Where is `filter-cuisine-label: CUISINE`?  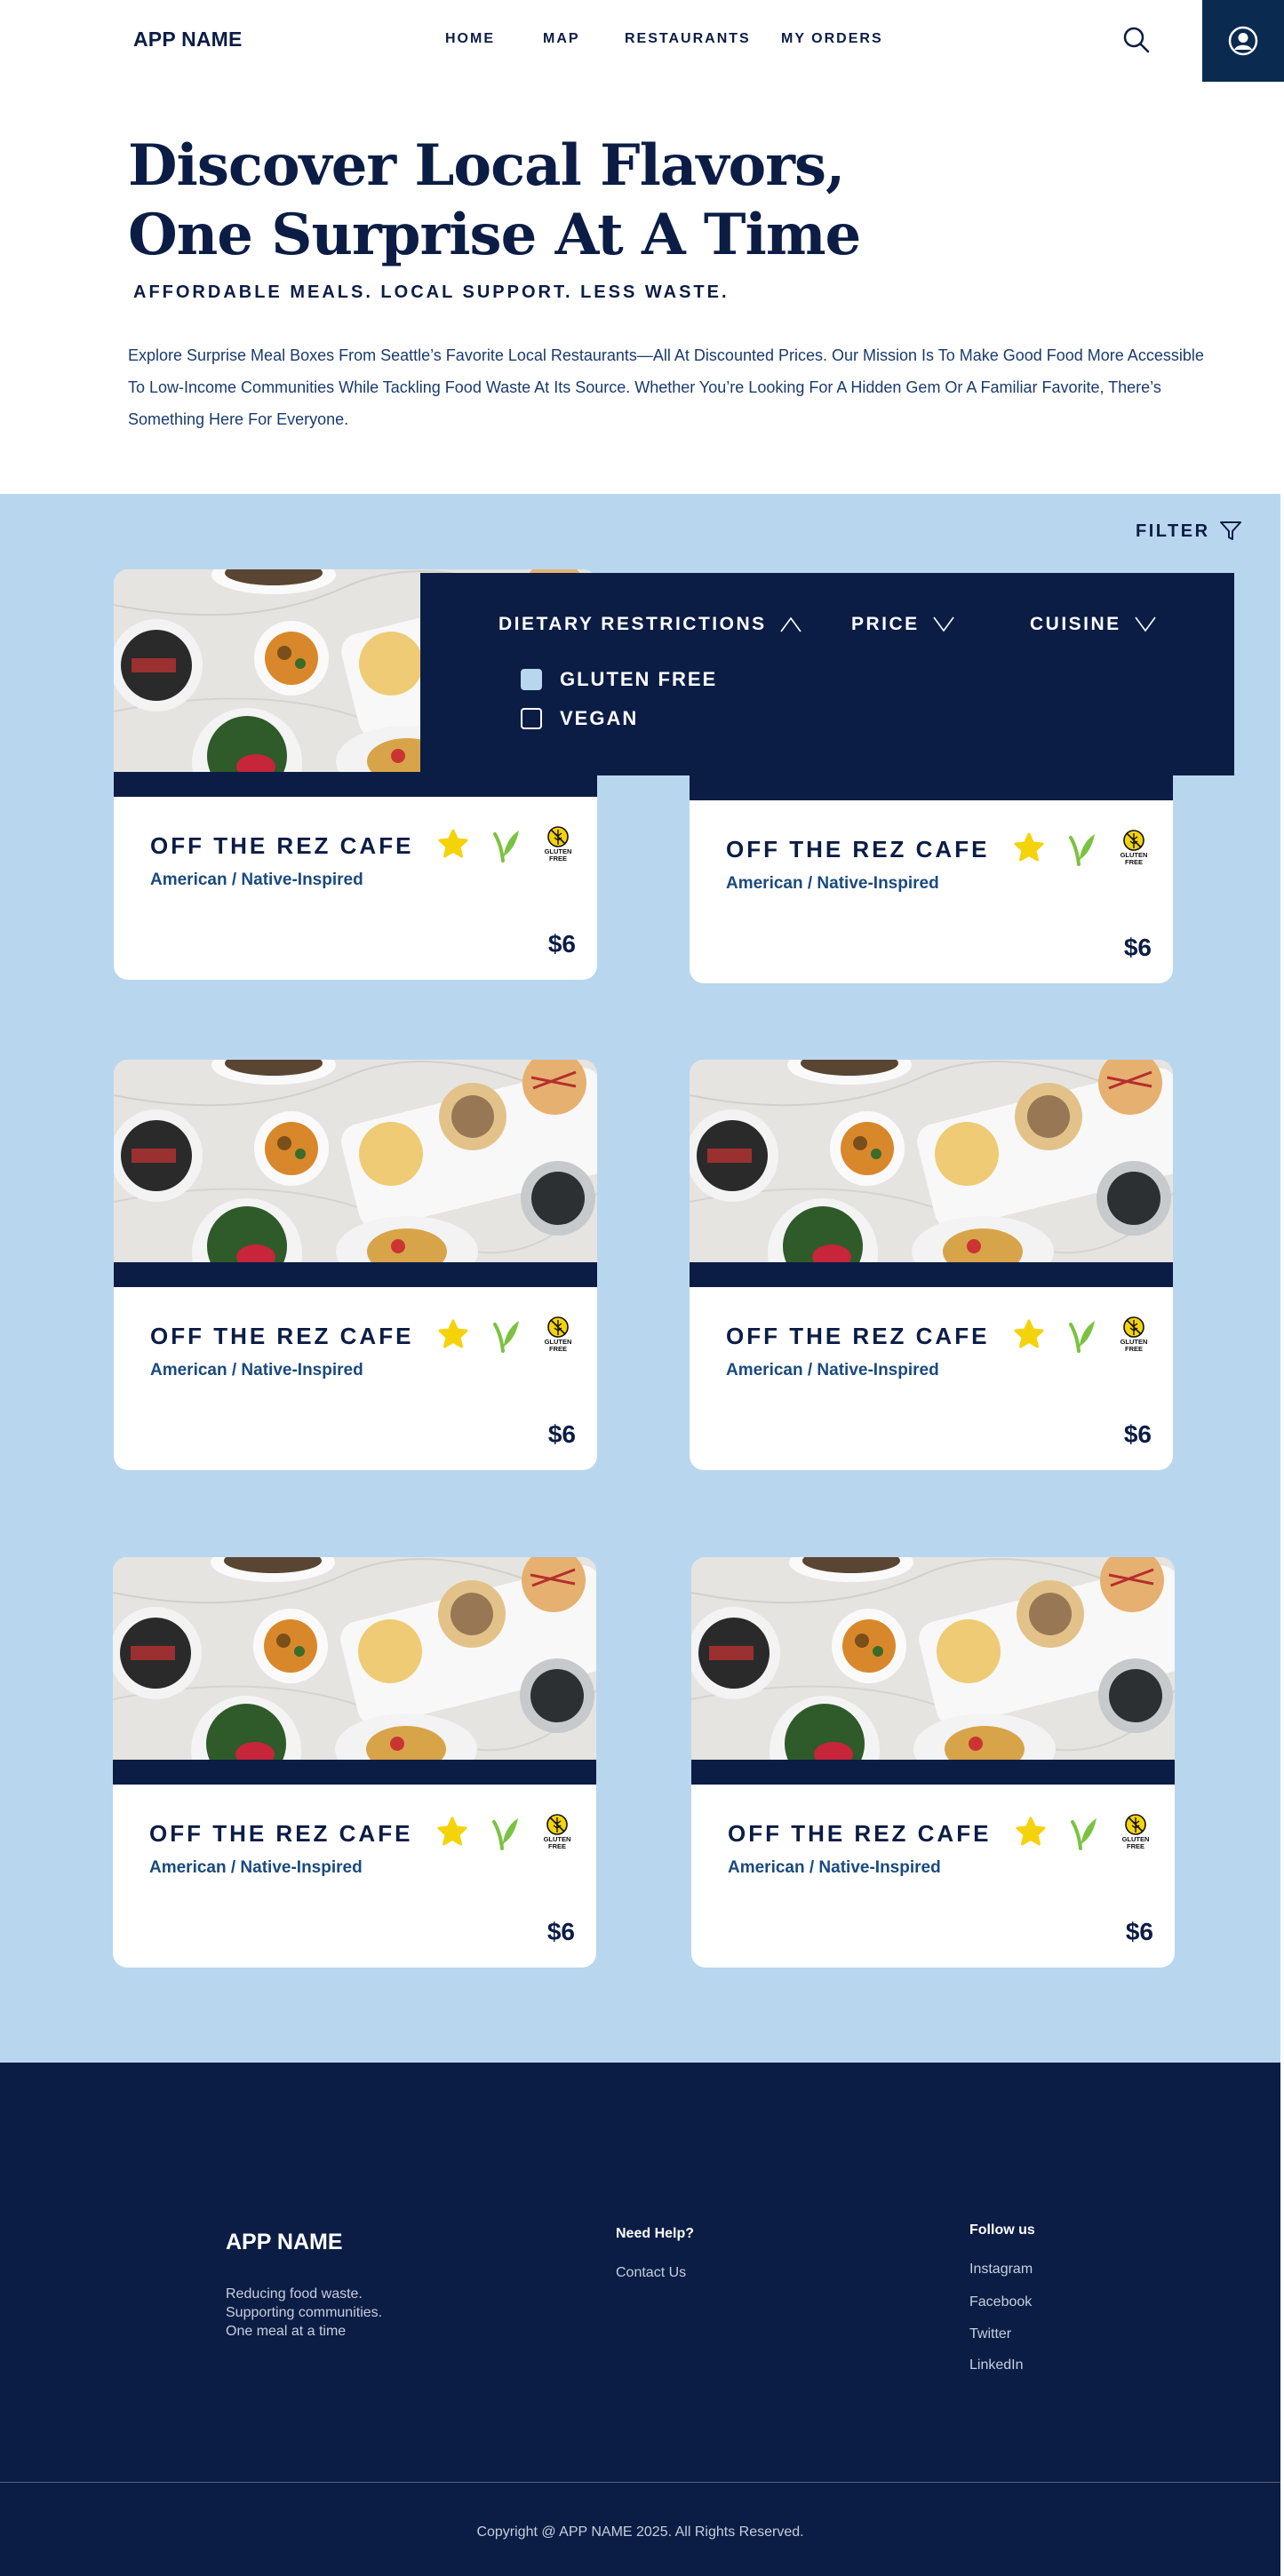 filter-cuisine-label: CUISINE is located at coordinates (1075, 624).